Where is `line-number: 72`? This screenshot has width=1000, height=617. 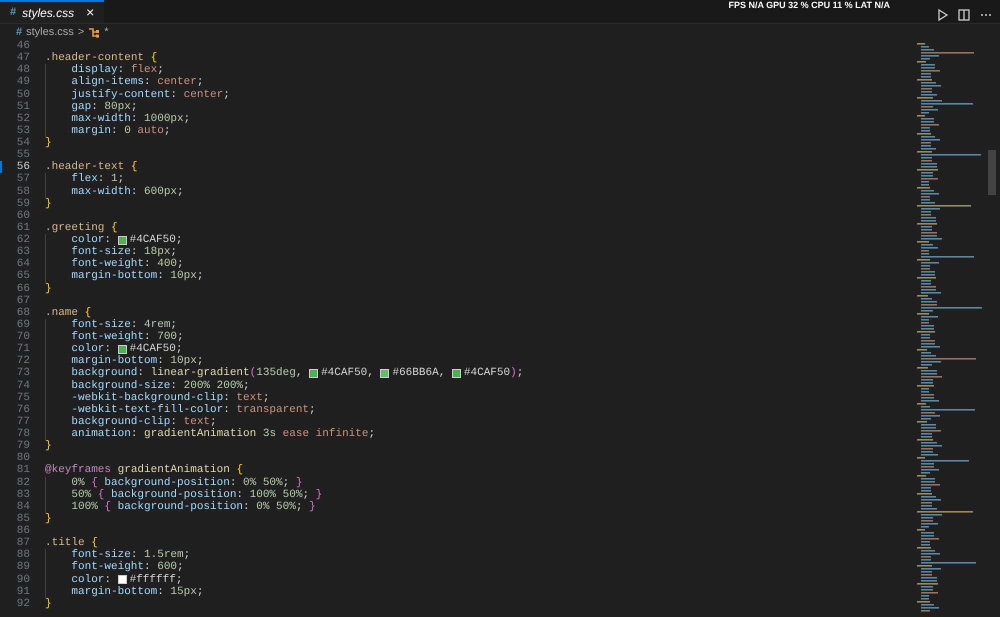 line-number: 72 is located at coordinates (23, 361).